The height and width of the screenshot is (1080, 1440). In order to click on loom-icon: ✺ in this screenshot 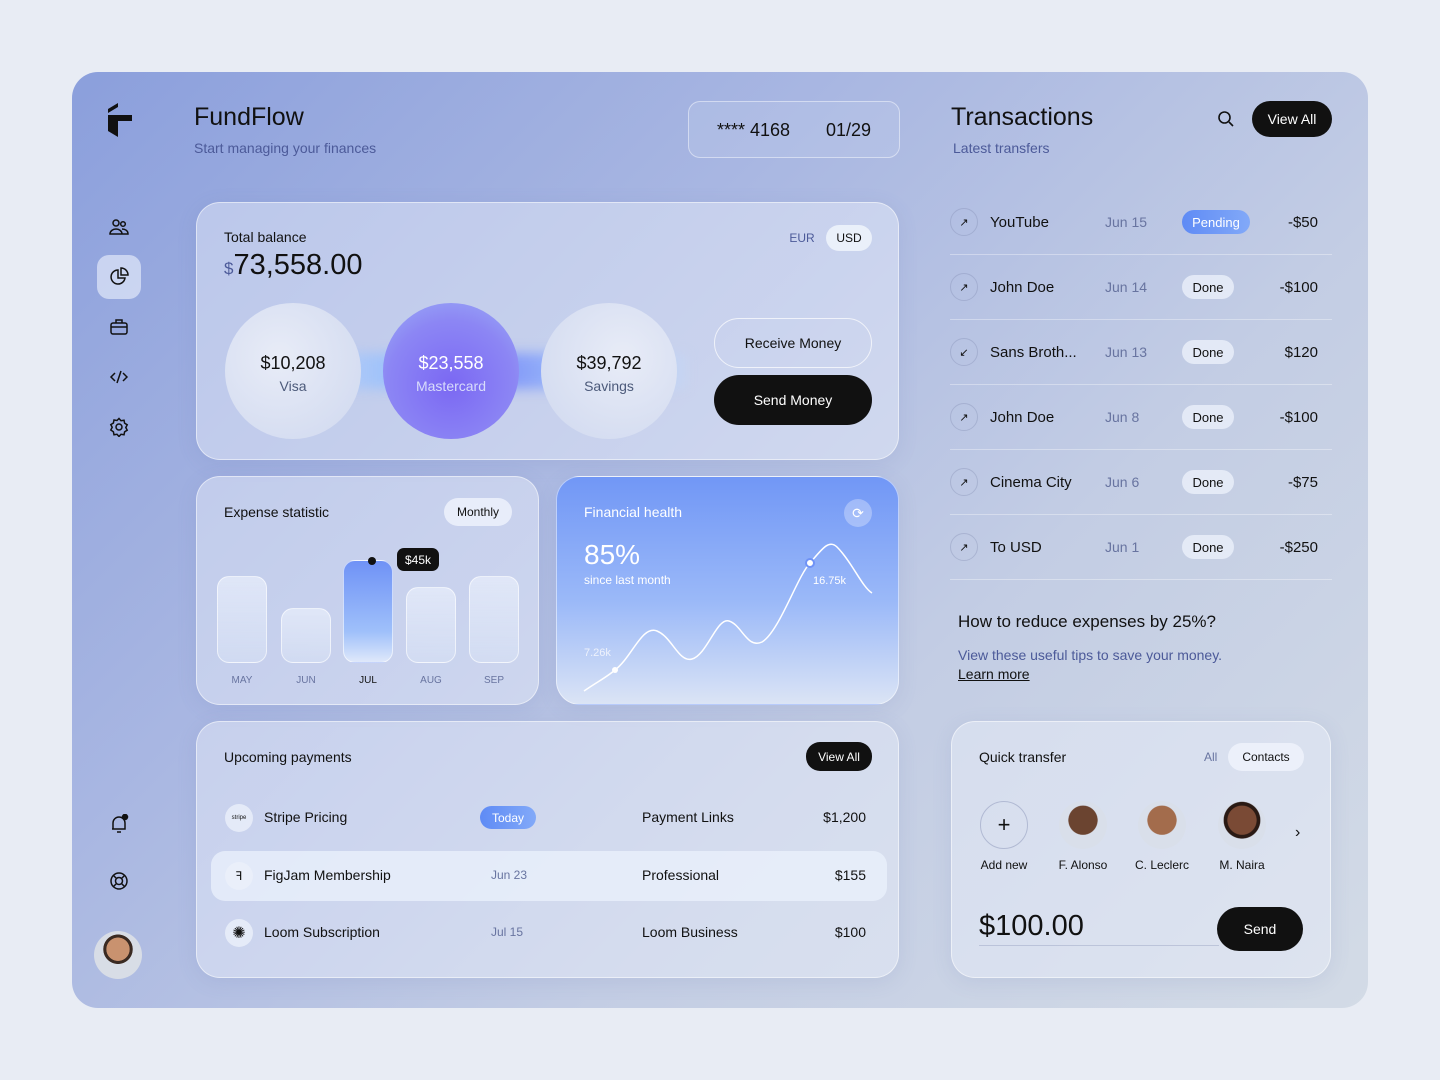, I will do `click(239, 933)`.